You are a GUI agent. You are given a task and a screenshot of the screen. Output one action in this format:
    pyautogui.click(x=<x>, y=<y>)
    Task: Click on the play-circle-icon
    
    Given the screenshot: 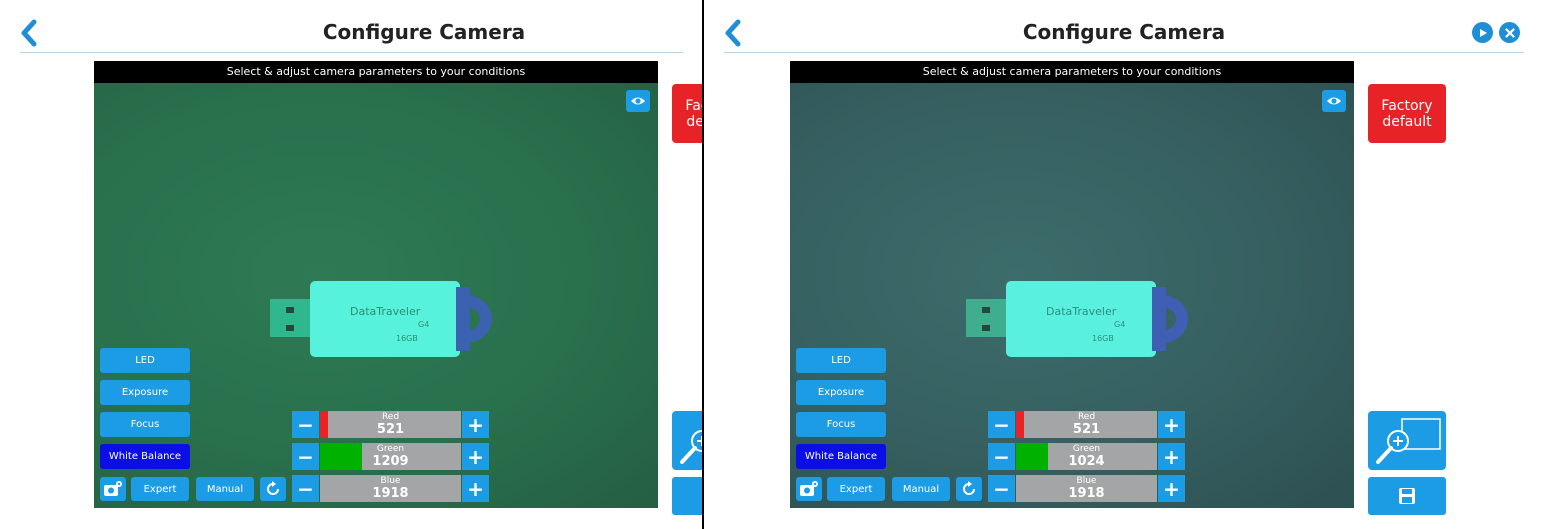 What is the action you would take?
    pyautogui.click(x=1483, y=32)
    